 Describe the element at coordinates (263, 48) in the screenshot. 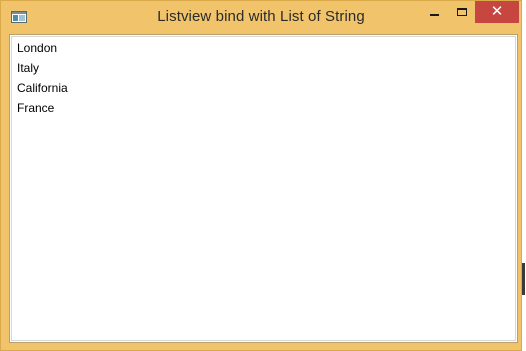

I see `list-item: London` at that location.